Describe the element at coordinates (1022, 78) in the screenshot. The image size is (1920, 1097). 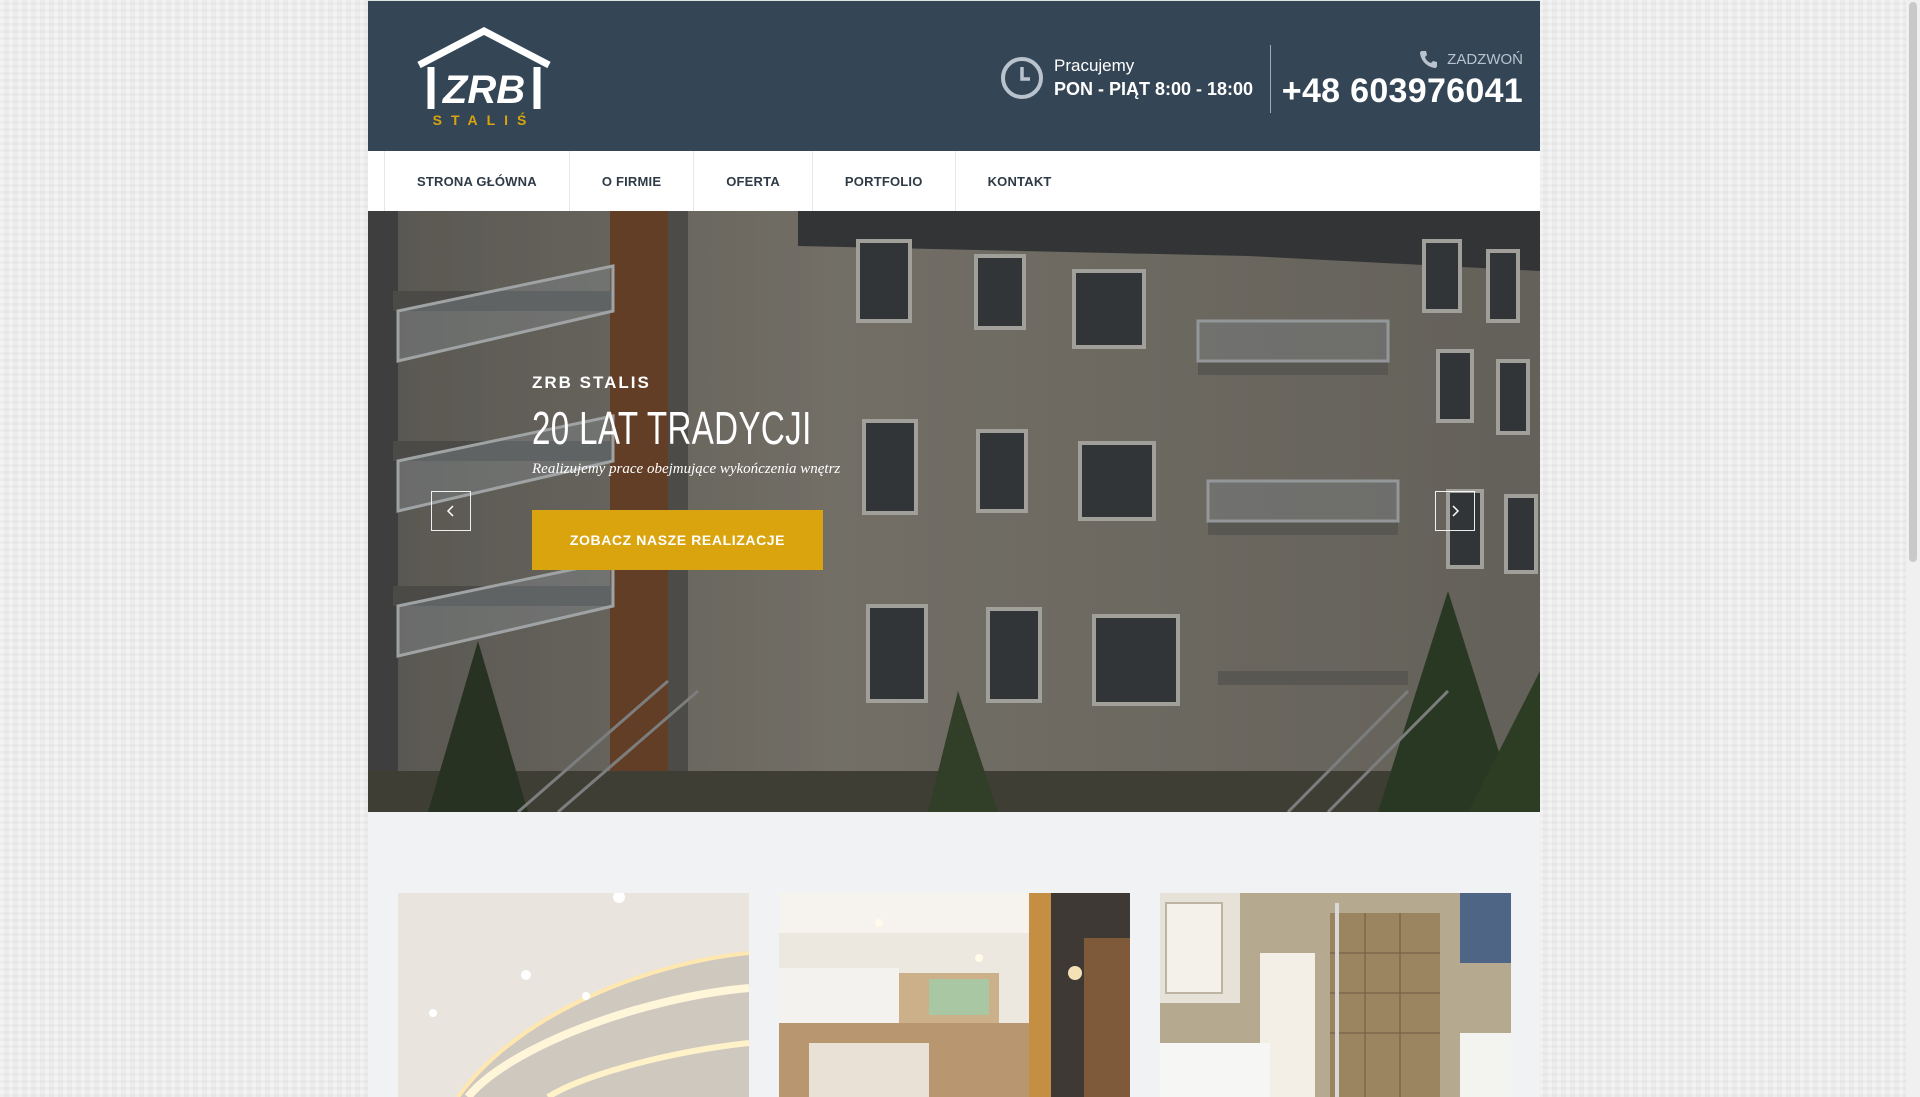
I see `clock-icon` at that location.